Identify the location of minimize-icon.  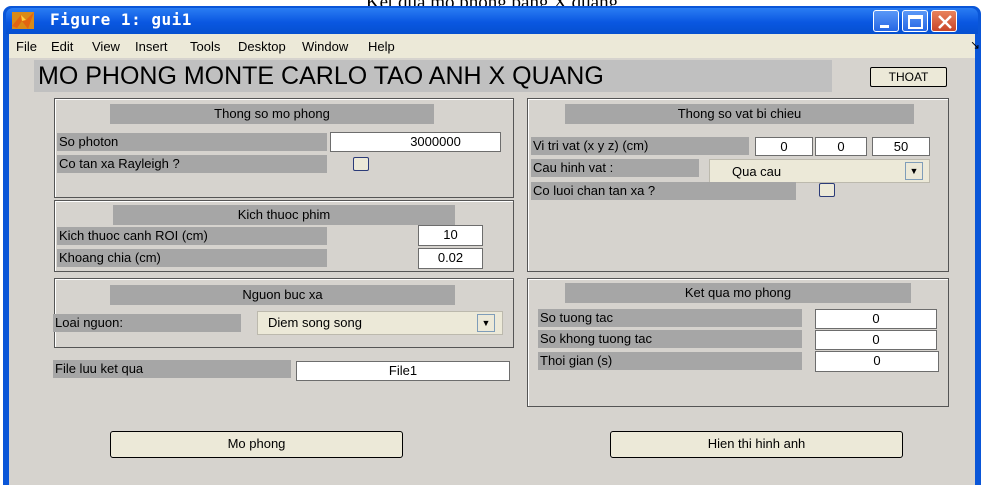
(884, 26).